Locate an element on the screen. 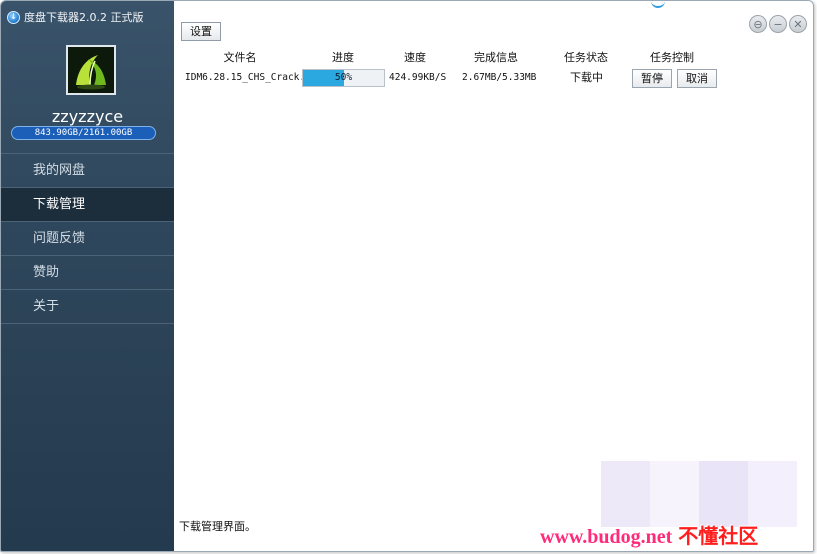  watermark-cn: 不懂社区 is located at coordinates (718, 537).